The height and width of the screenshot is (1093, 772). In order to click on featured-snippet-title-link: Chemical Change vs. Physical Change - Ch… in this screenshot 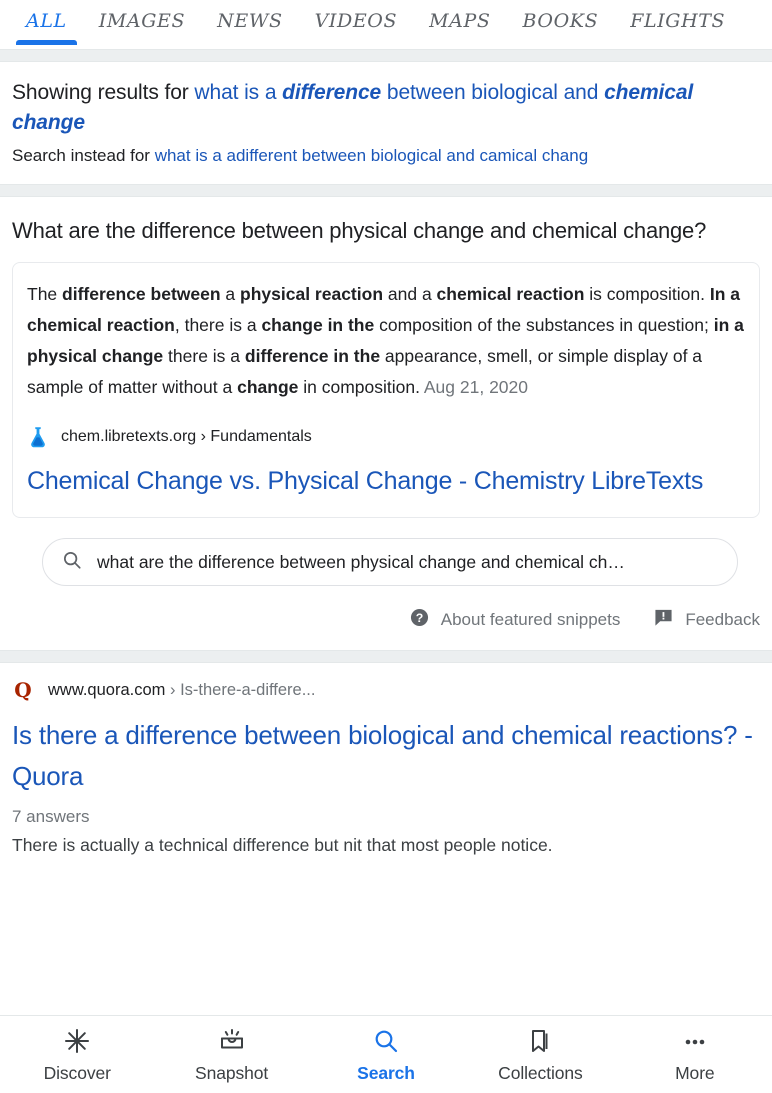, I will do `click(386, 481)`.